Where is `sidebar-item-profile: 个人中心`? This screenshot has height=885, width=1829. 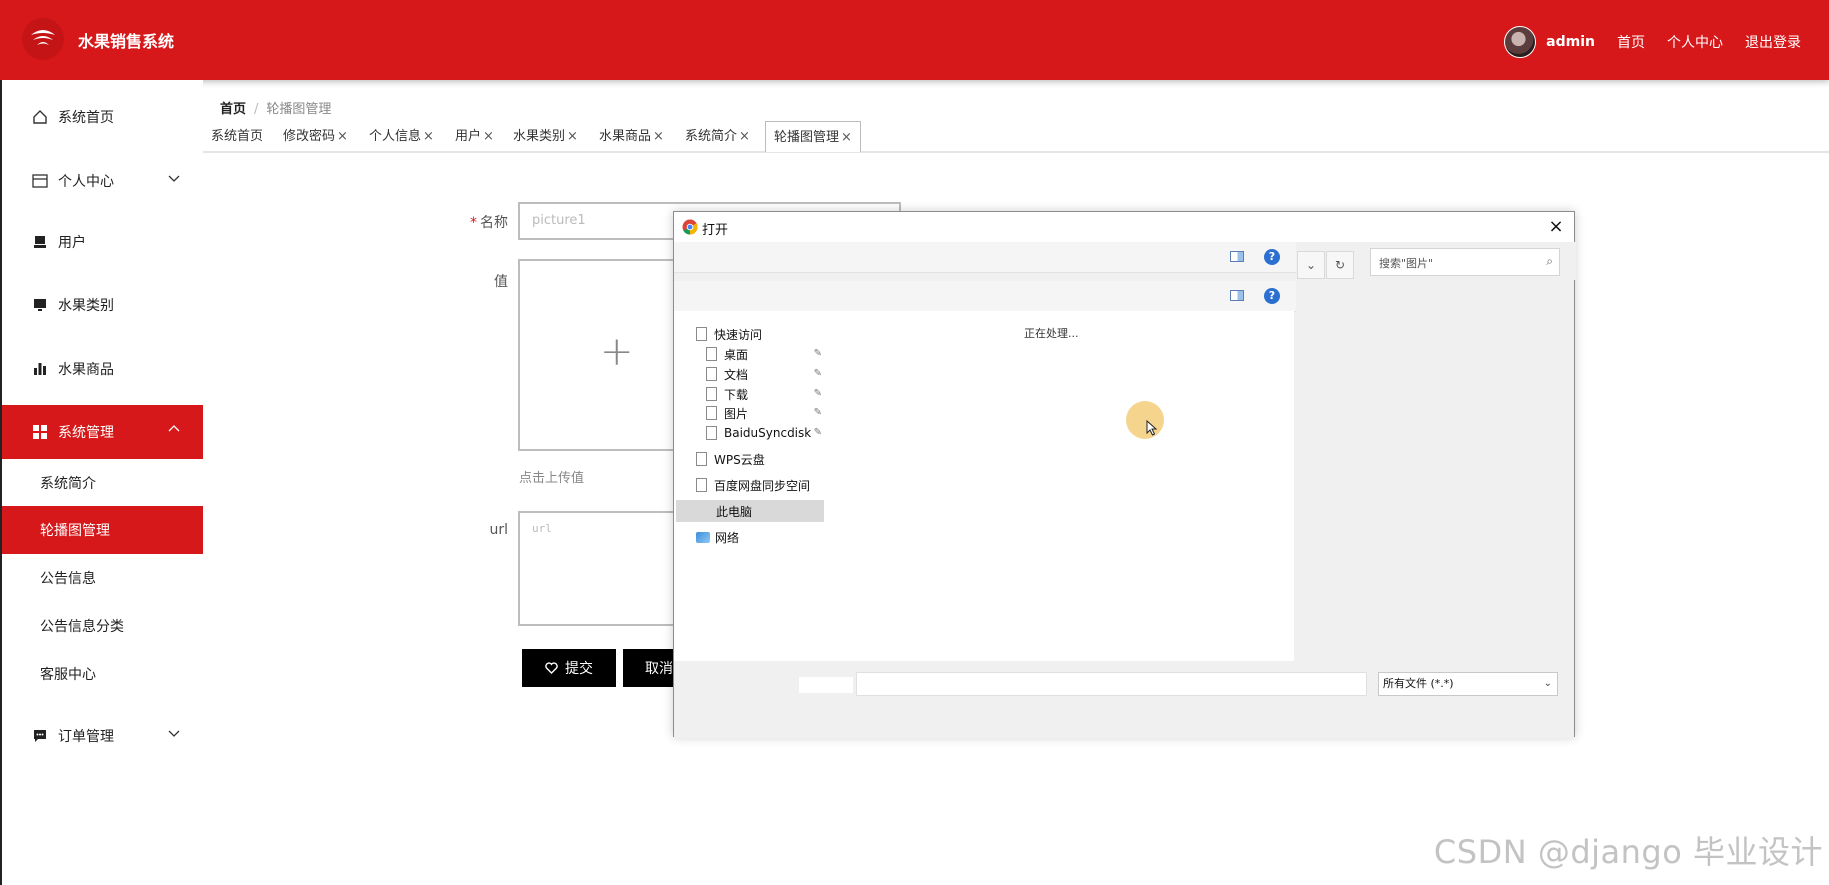 sidebar-item-profile: 个人中心 is located at coordinates (102, 181).